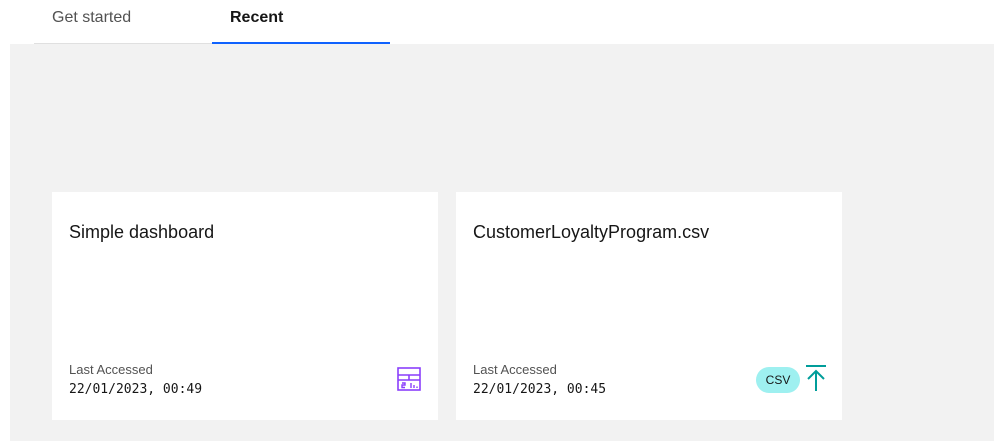 The height and width of the screenshot is (441, 994). I want to click on tab-label: Recent, so click(257, 17).